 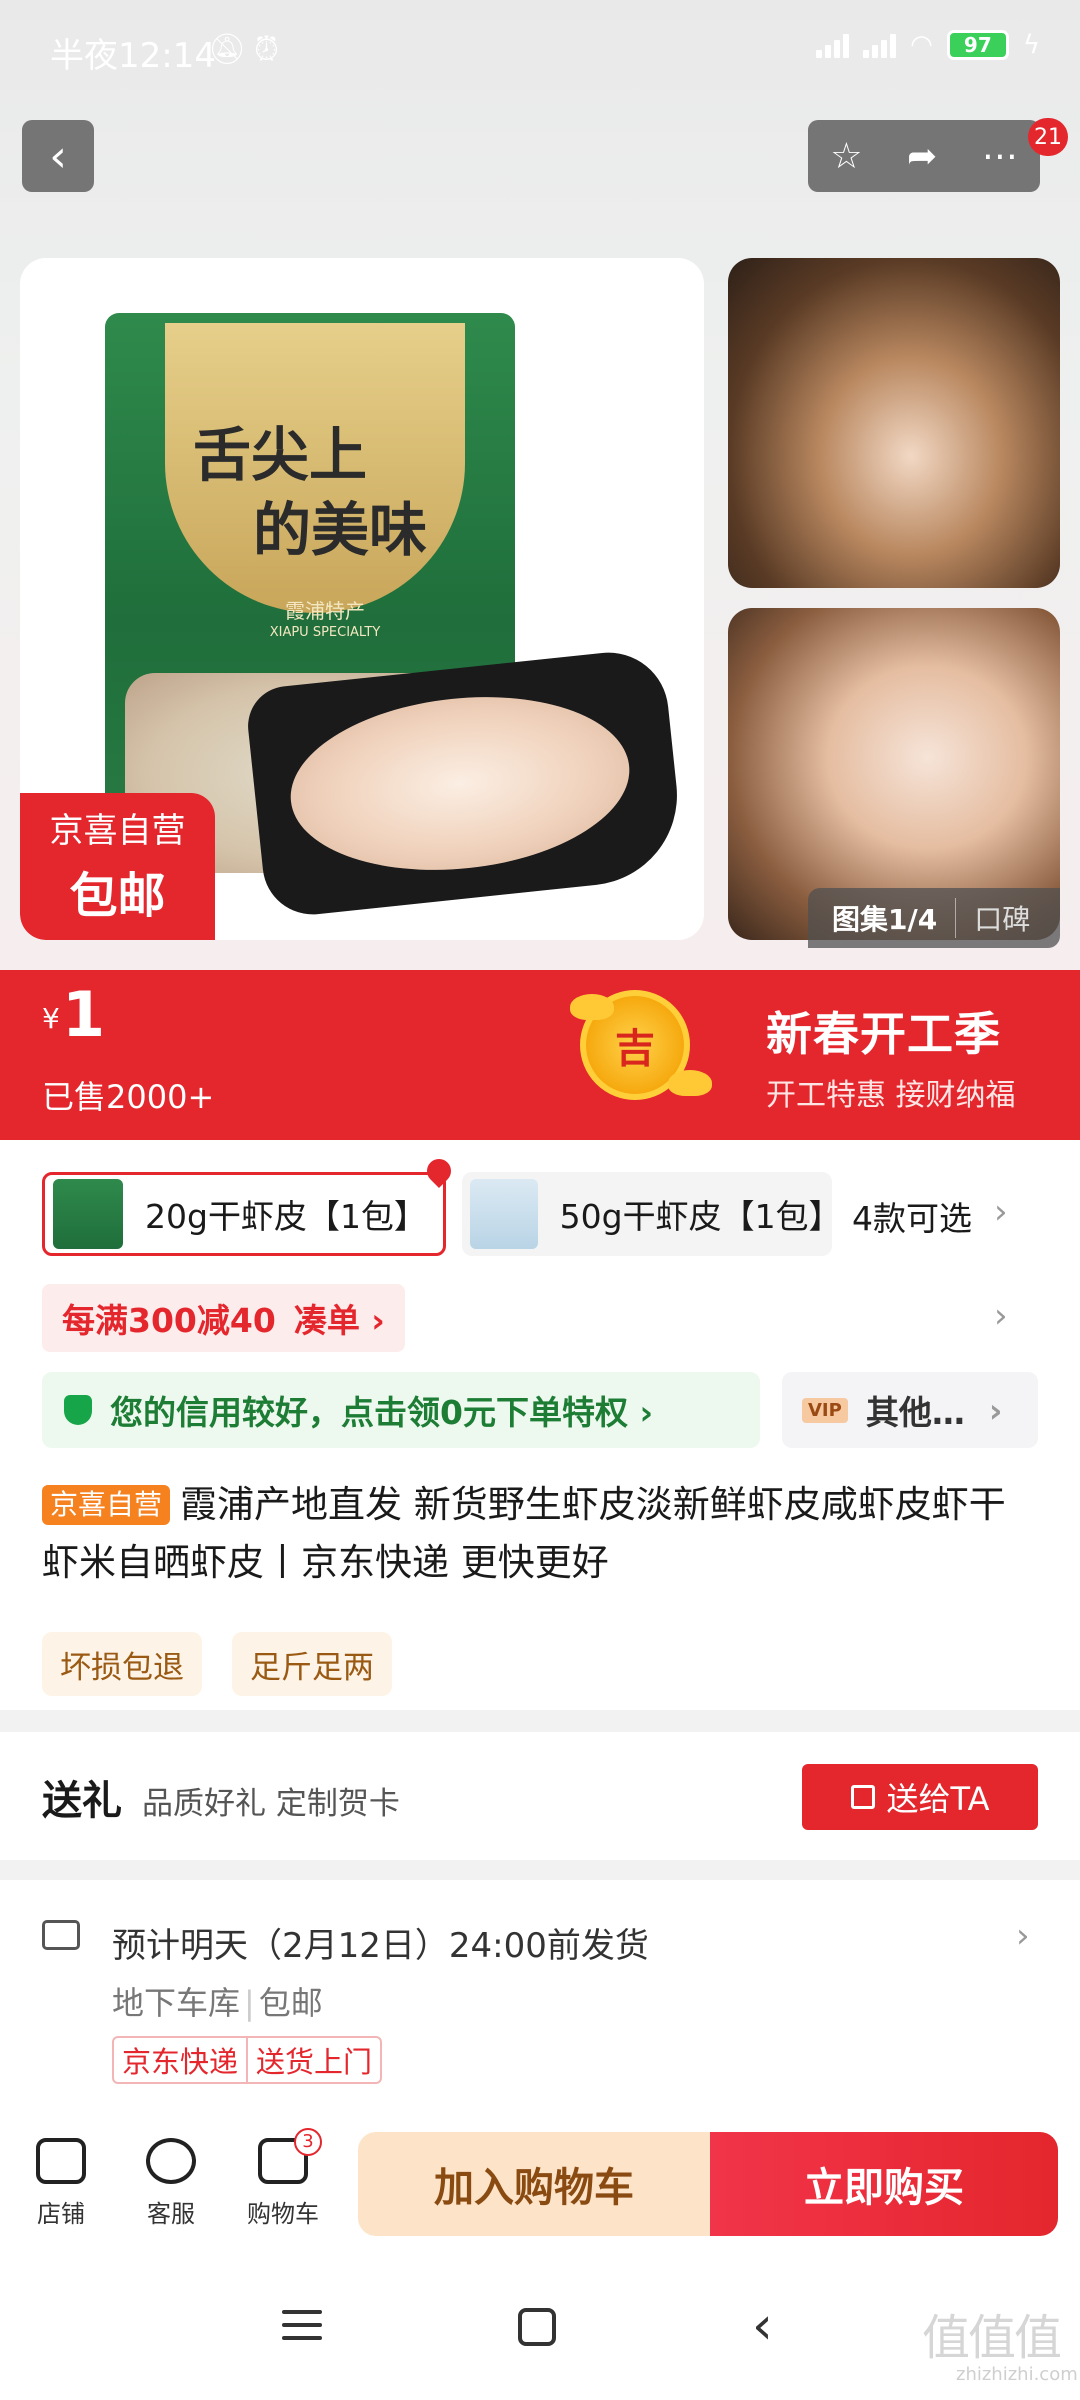 I want to click on back-arrow-icon: ‹, so click(x=762, y=2326).